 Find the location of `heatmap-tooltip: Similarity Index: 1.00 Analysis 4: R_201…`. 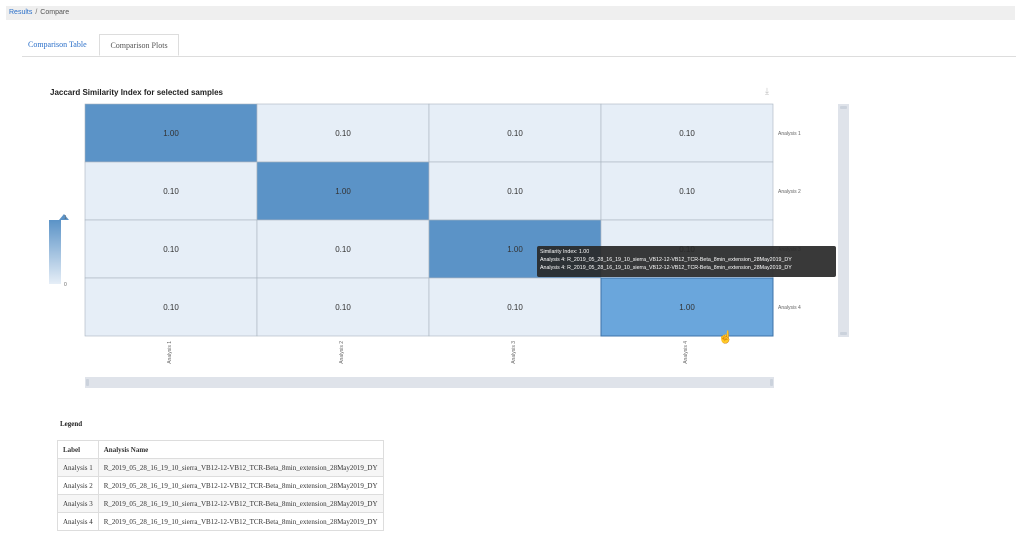

heatmap-tooltip: Similarity Index: 1.00 Analysis 4: R_201… is located at coordinates (686, 261).